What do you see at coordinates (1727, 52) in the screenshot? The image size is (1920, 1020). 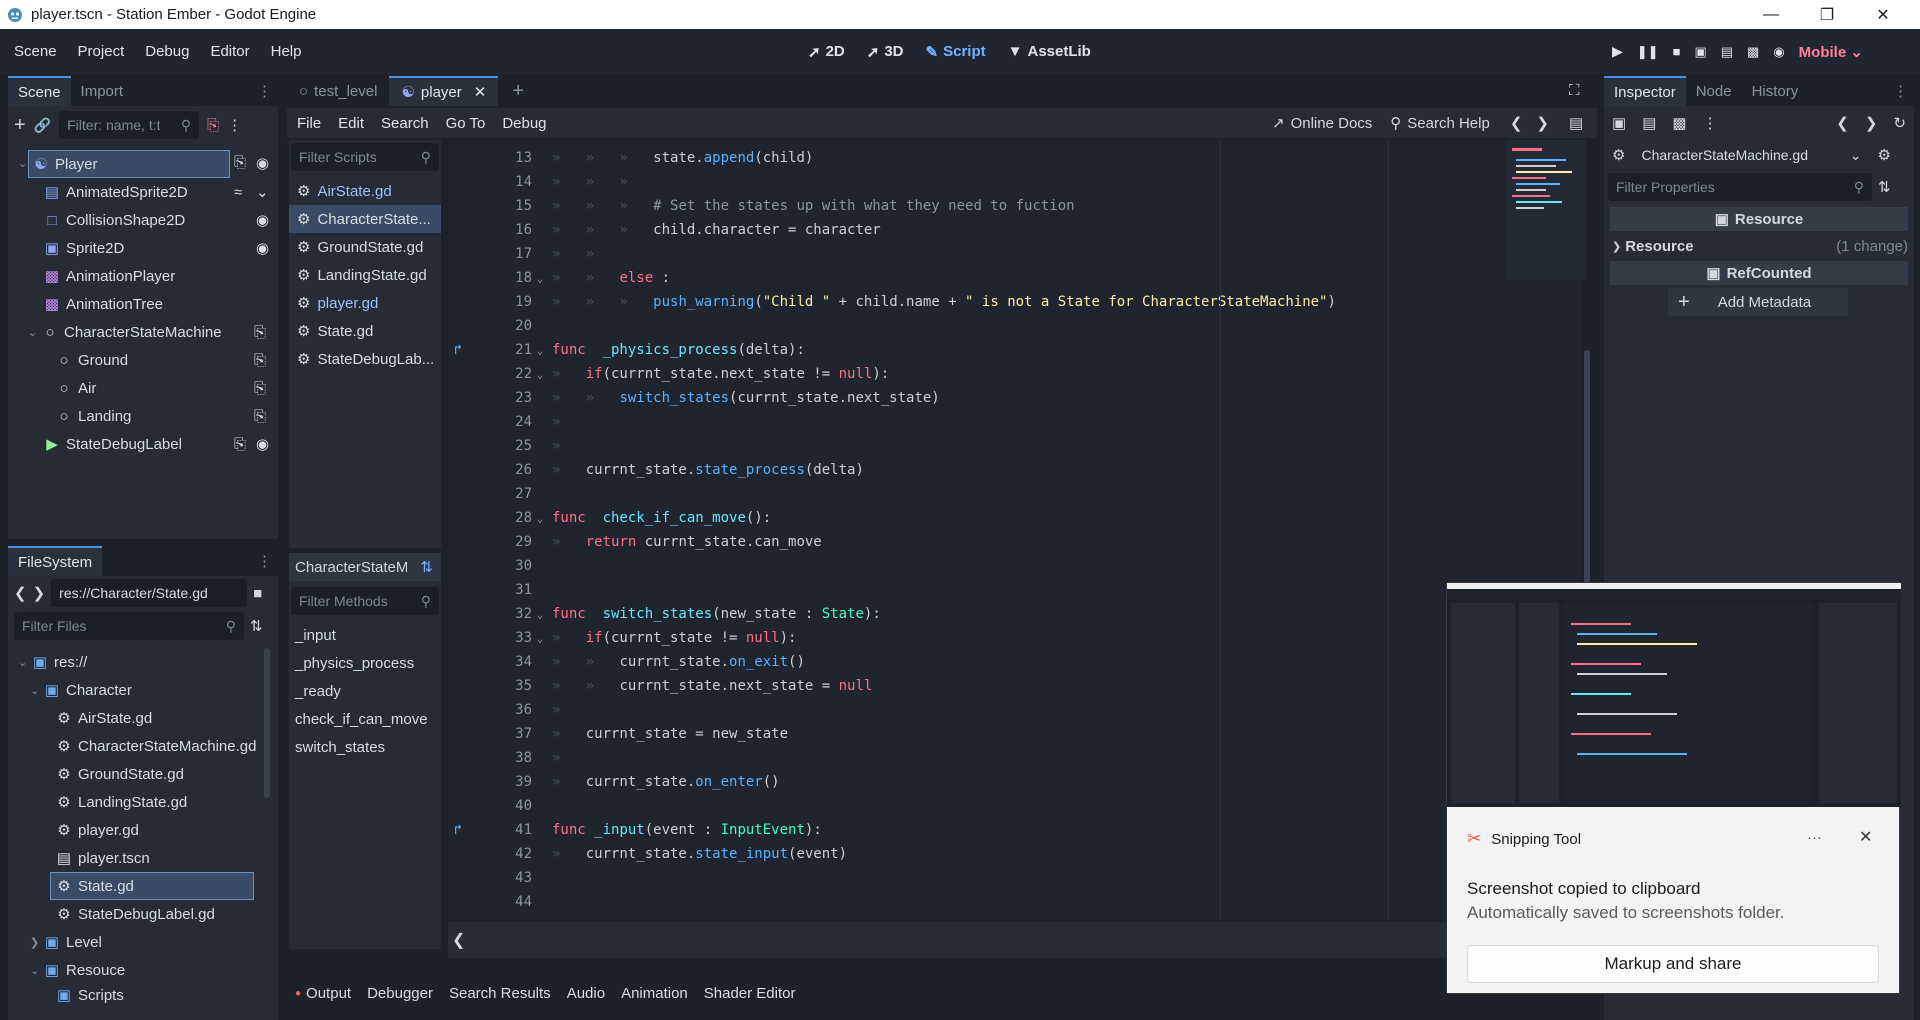 I see `play-scene-icon: ▤` at bounding box center [1727, 52].